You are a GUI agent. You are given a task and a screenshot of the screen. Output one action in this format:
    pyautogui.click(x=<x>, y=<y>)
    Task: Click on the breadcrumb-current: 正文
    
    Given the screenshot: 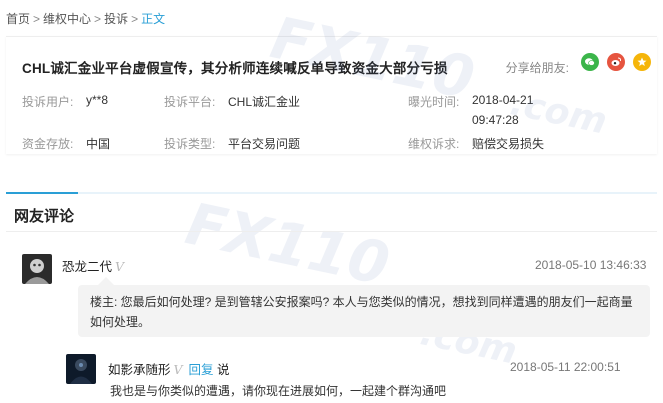 What is the action you would take?
    pyautogui.click(x=153, y=19)
    